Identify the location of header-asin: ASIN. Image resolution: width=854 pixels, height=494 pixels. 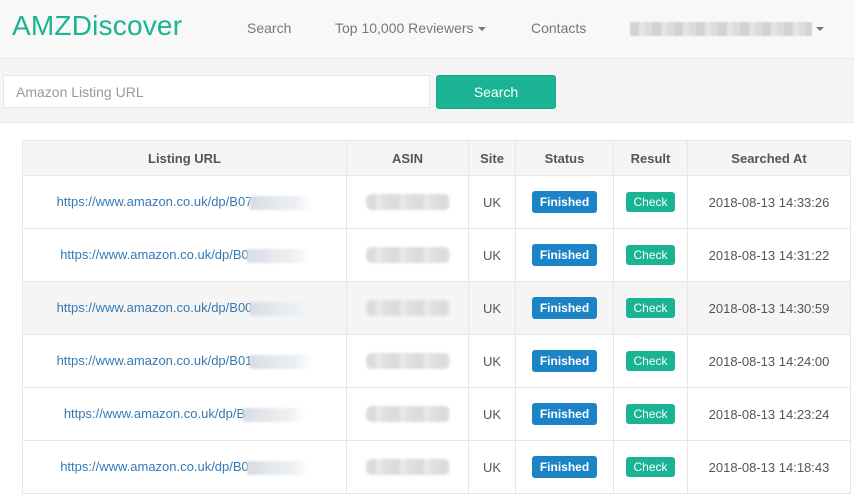
(407, 158).